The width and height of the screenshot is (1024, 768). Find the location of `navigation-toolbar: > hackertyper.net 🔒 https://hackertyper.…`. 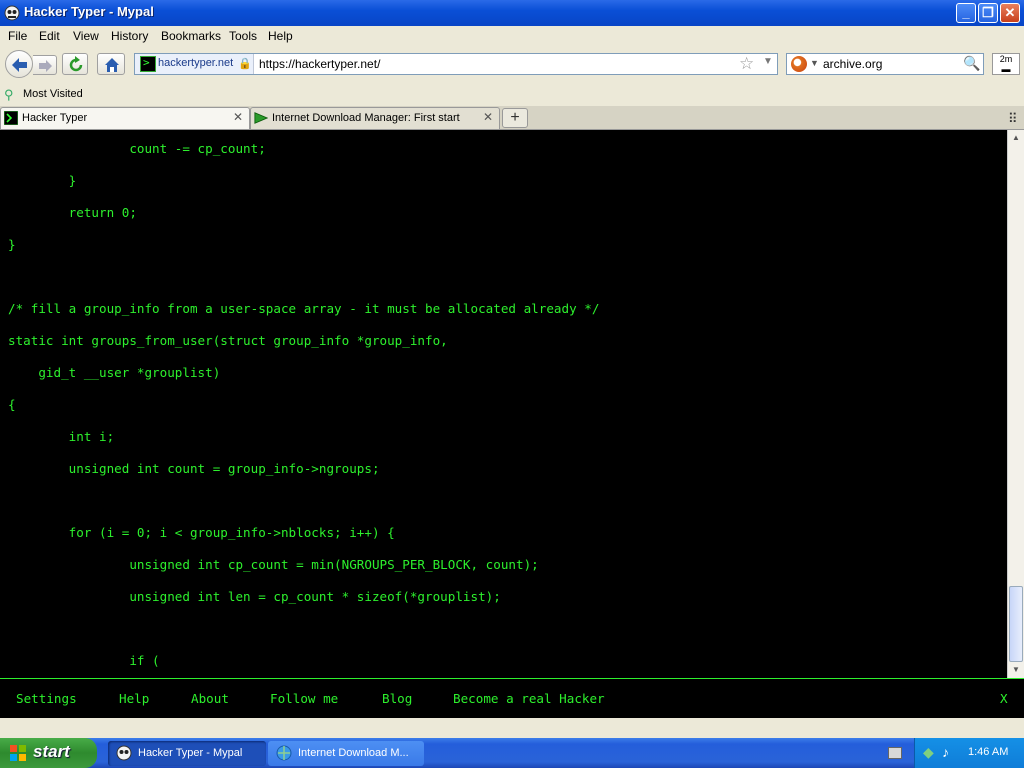

navigation-toolbar: > hackertyper.net 🔒 https://hackertyper.… is located at coordinates (512, 65).